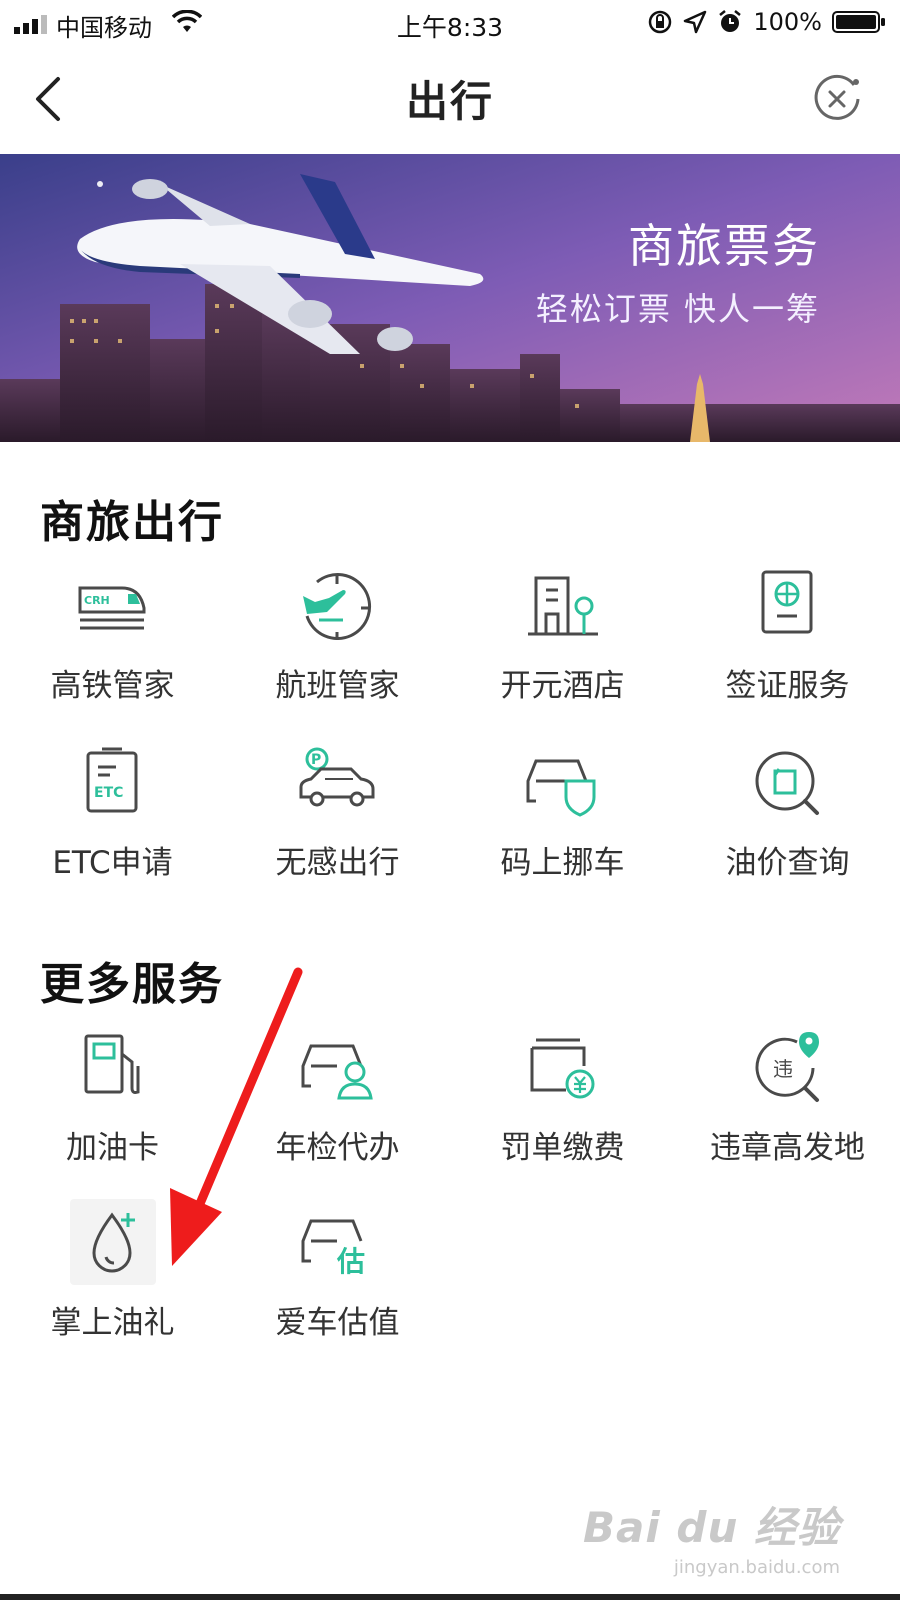  What do you see at coordinates (562, 686) in the screenshot?
I see `grid-item-label: 开元酒店` at bounding box center [562, 686].